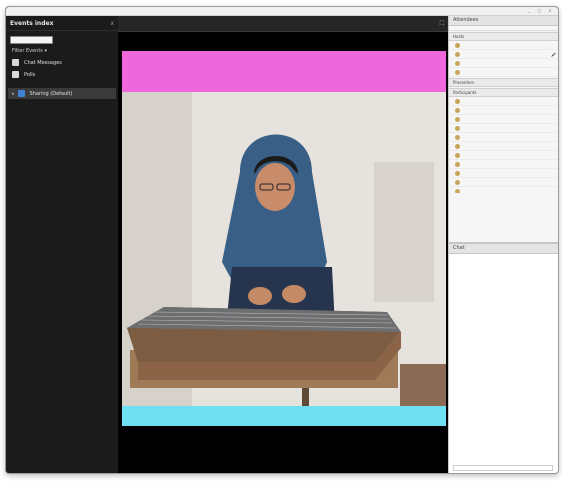 This screenshot has height=496, width=562. What do you see at coordinates (15, 74) in the screenshot?
I see `poll-icon` at bounding box center [15, 74].